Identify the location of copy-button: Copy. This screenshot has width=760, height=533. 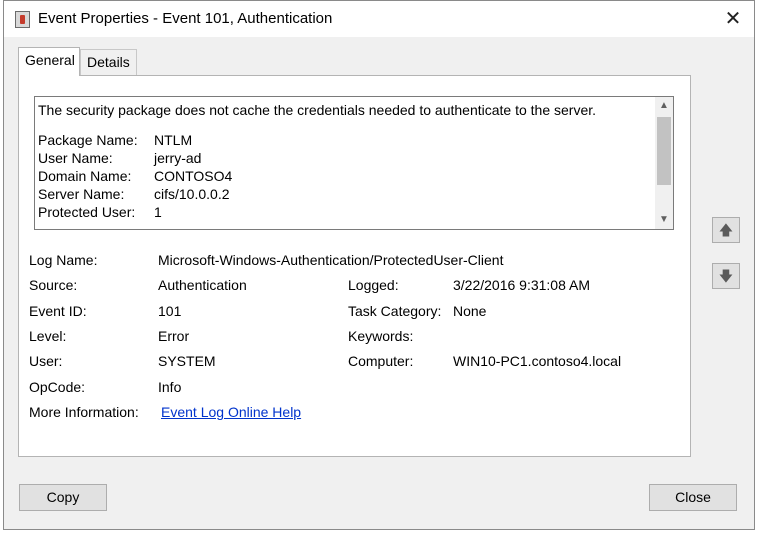
(63, 497).